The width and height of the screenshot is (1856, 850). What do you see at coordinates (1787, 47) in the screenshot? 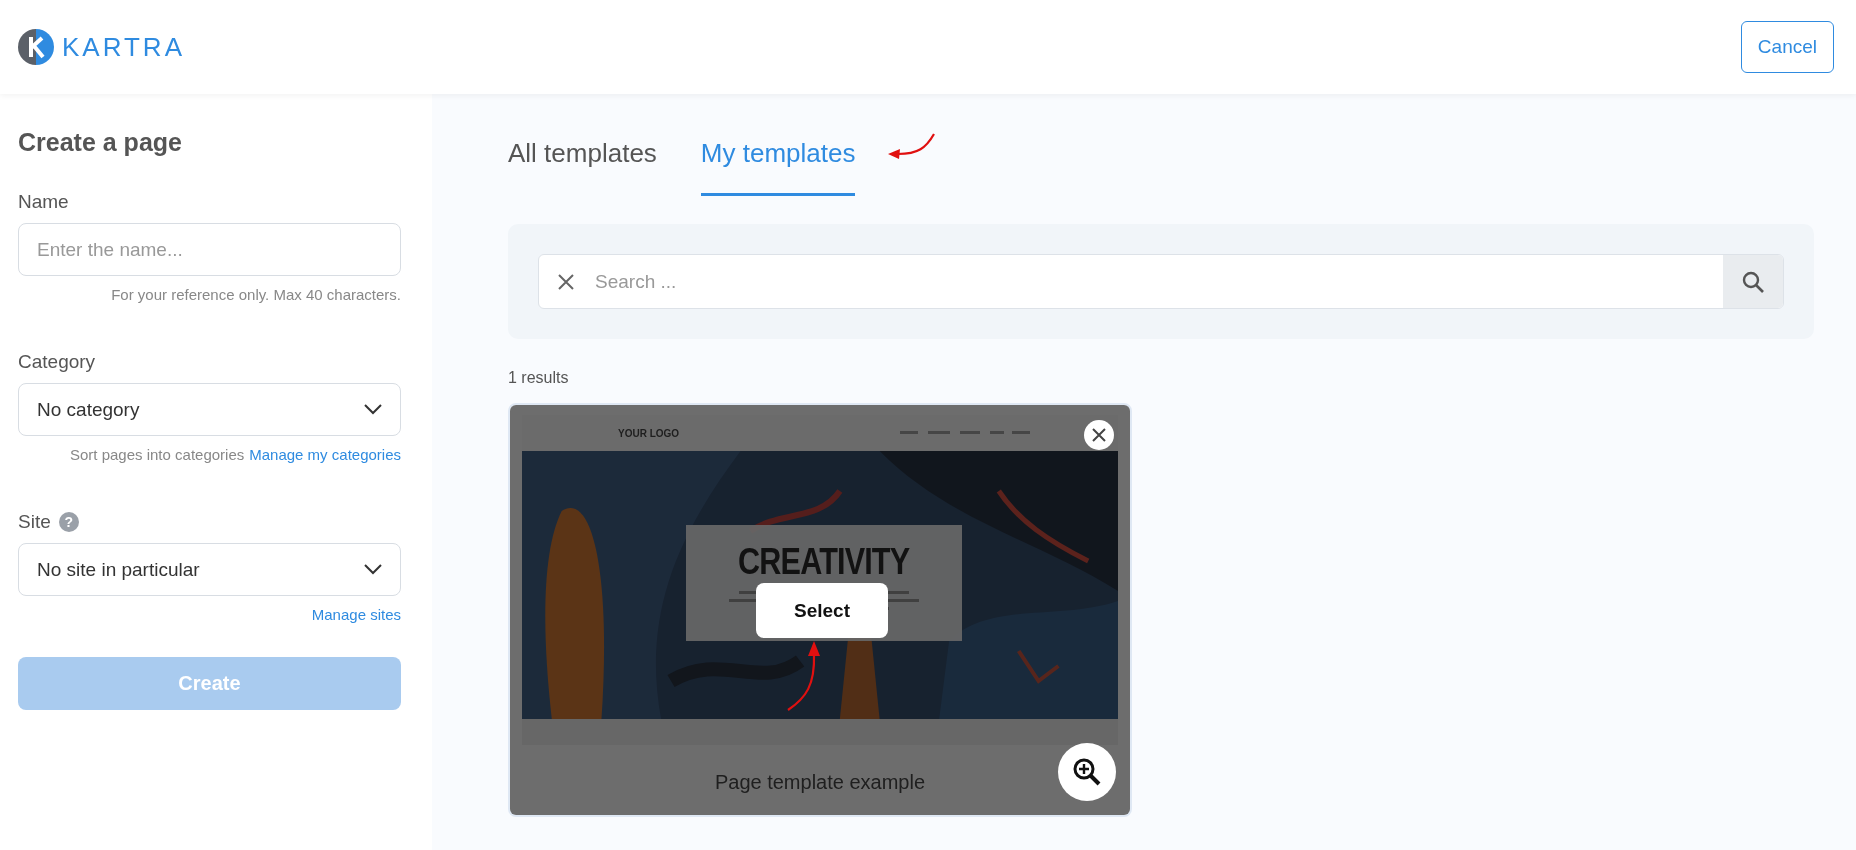
I see `cancel-button: Cancel` at bounding box center [1787, 47].